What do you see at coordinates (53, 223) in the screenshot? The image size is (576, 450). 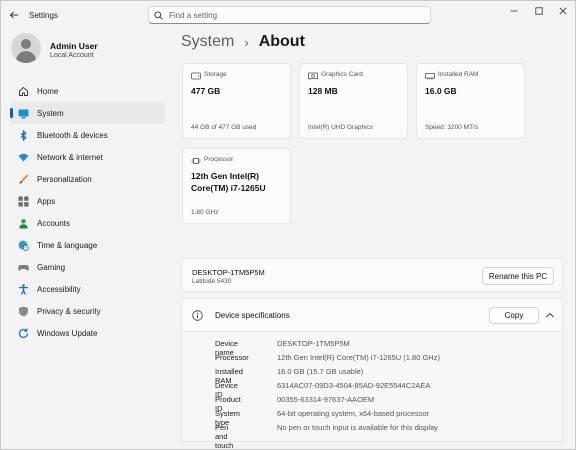 I see `sidebar-item-label: Accounts` at bounding box center [53, 223].